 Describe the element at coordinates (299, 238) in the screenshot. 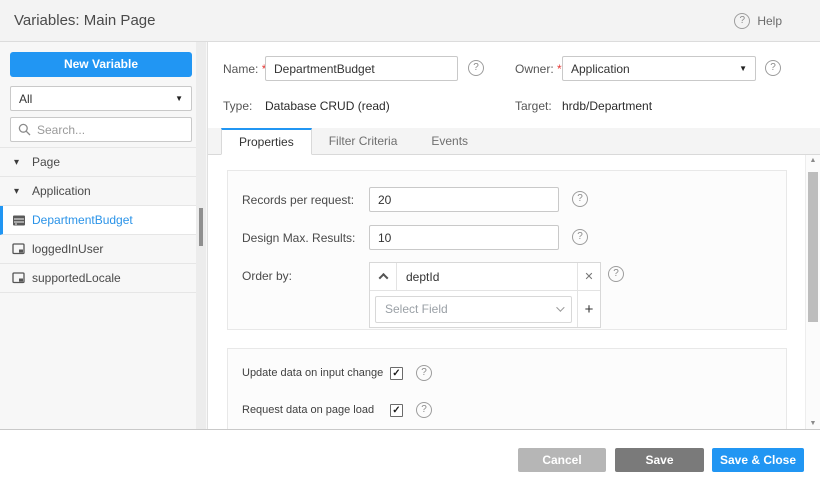

I see `design-max-results-label: Design Max. Results:` at that location.